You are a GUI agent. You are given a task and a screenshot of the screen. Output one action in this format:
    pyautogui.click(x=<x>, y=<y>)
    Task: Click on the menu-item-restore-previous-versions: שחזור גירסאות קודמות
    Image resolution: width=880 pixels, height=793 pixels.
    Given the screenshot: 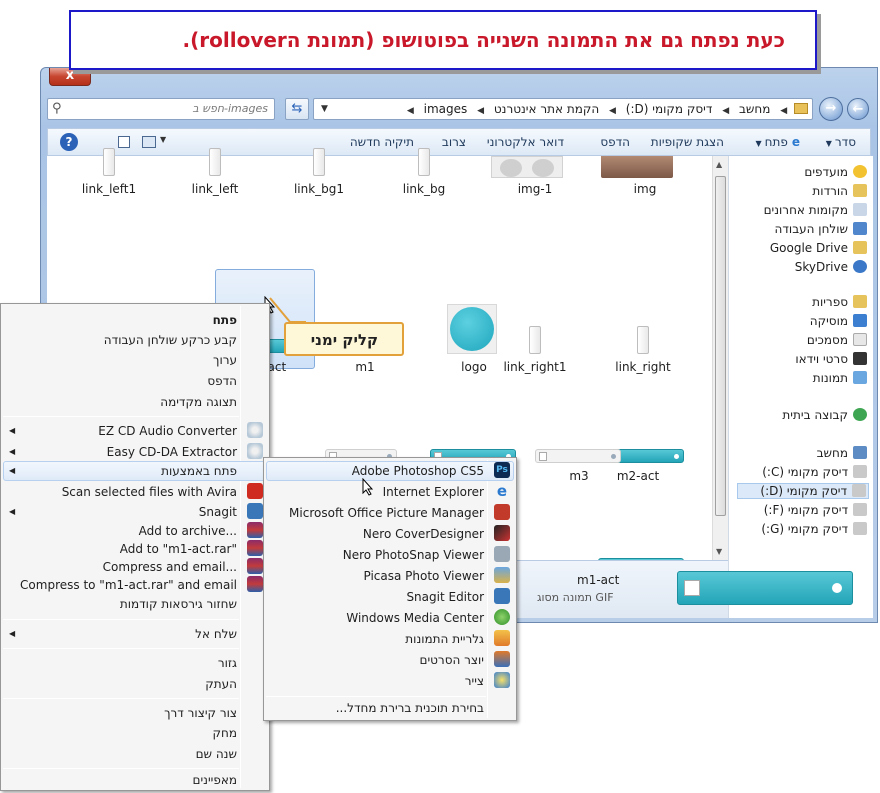 What is the action you would take?
    pyautogui.click(x=178, y=604)
    